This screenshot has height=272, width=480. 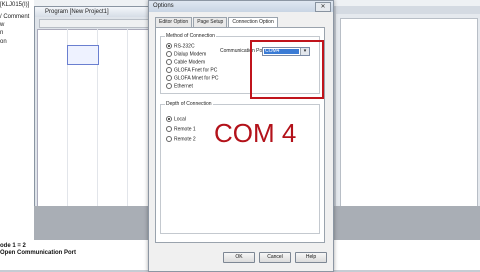 What do you see at coordinates (311, 257) in the screenshot?
I see `help-button: Help` at bounding box center [311, 257].